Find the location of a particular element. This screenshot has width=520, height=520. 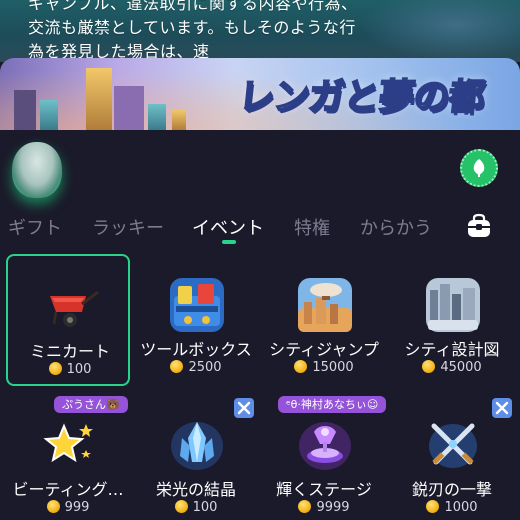

price-value: 15000 is located at coordinates (333, 367).